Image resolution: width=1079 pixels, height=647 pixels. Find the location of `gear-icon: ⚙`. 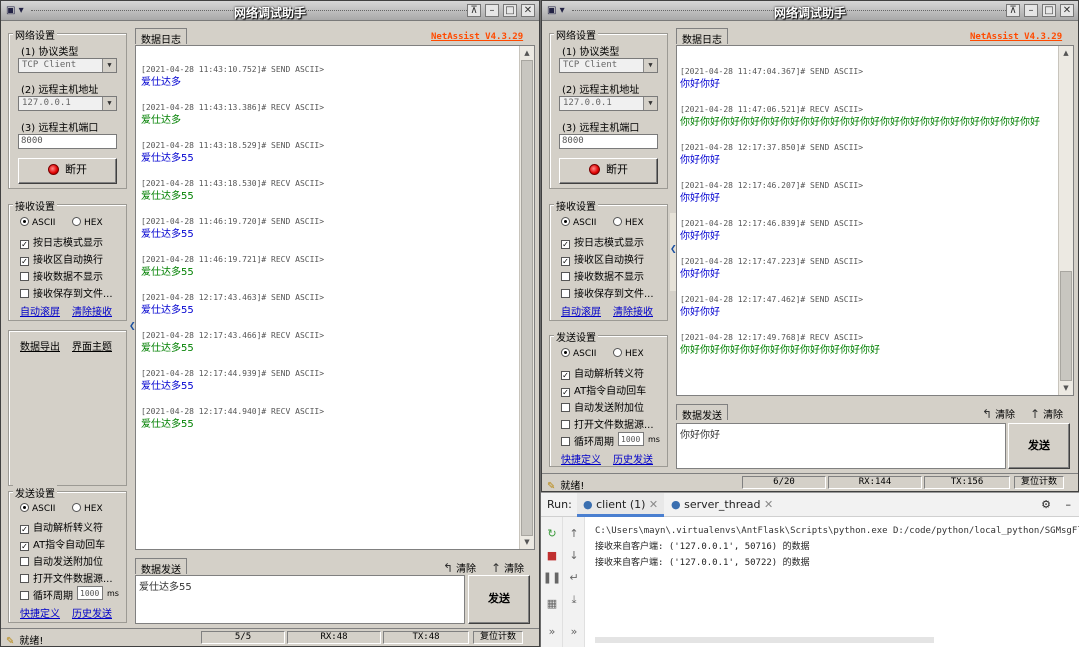

gear-icon: ⚙ is located at coordinates (1046, 505).